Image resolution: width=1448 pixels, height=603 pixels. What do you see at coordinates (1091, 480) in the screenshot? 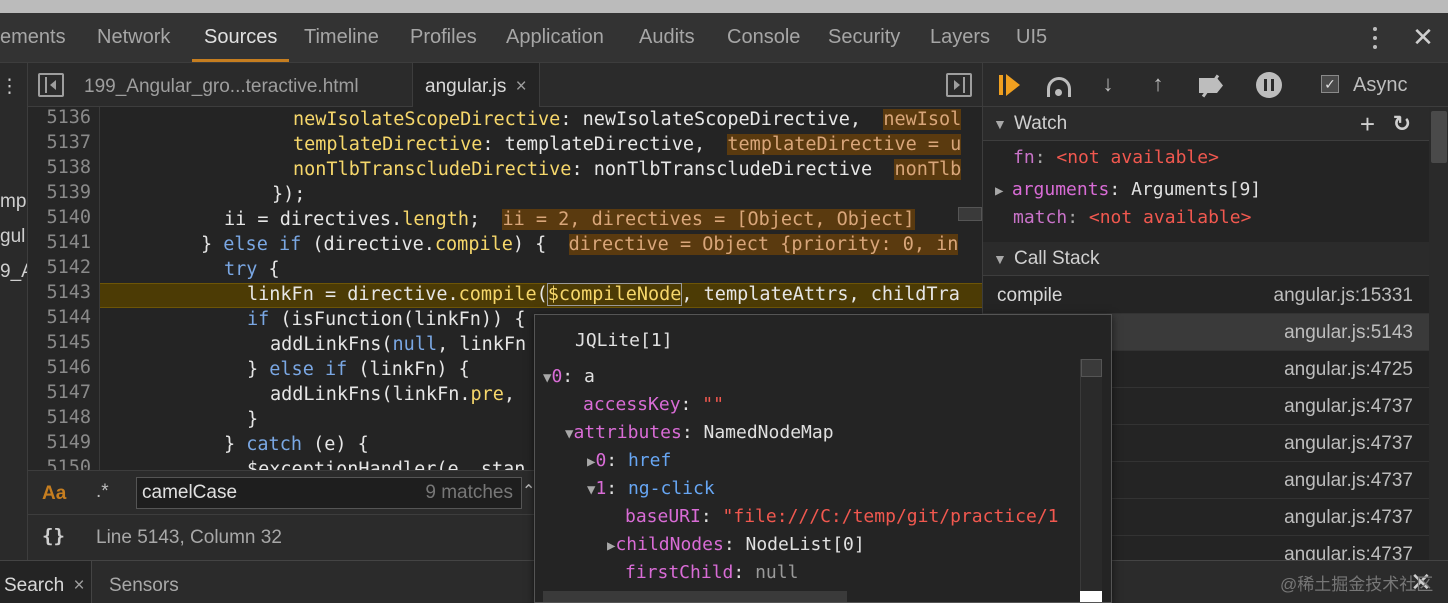
I see `popover-scrollbar` at bounding box center [1091, 480].